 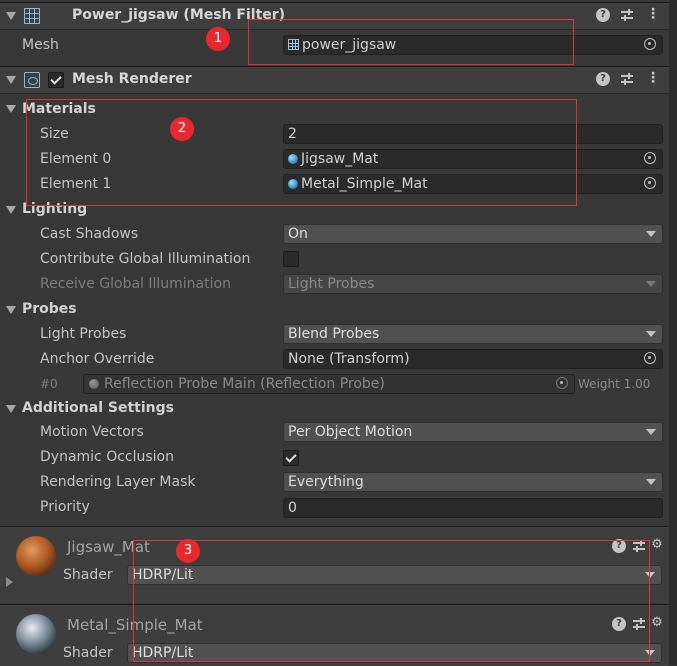 I want to click on additional-settings-foldout-icon, so click(x=11, y=409).